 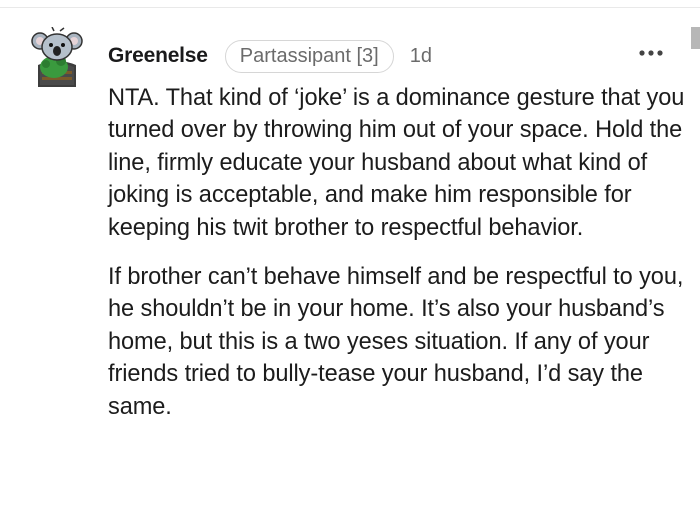 I want to click on more-options-button, so click(x=651, y=53).